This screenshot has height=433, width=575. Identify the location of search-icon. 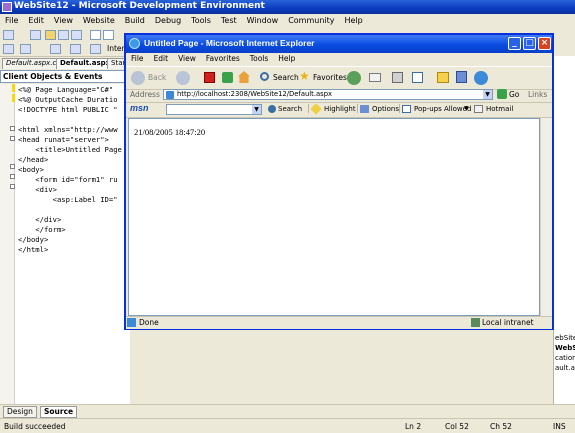
(264, 76).